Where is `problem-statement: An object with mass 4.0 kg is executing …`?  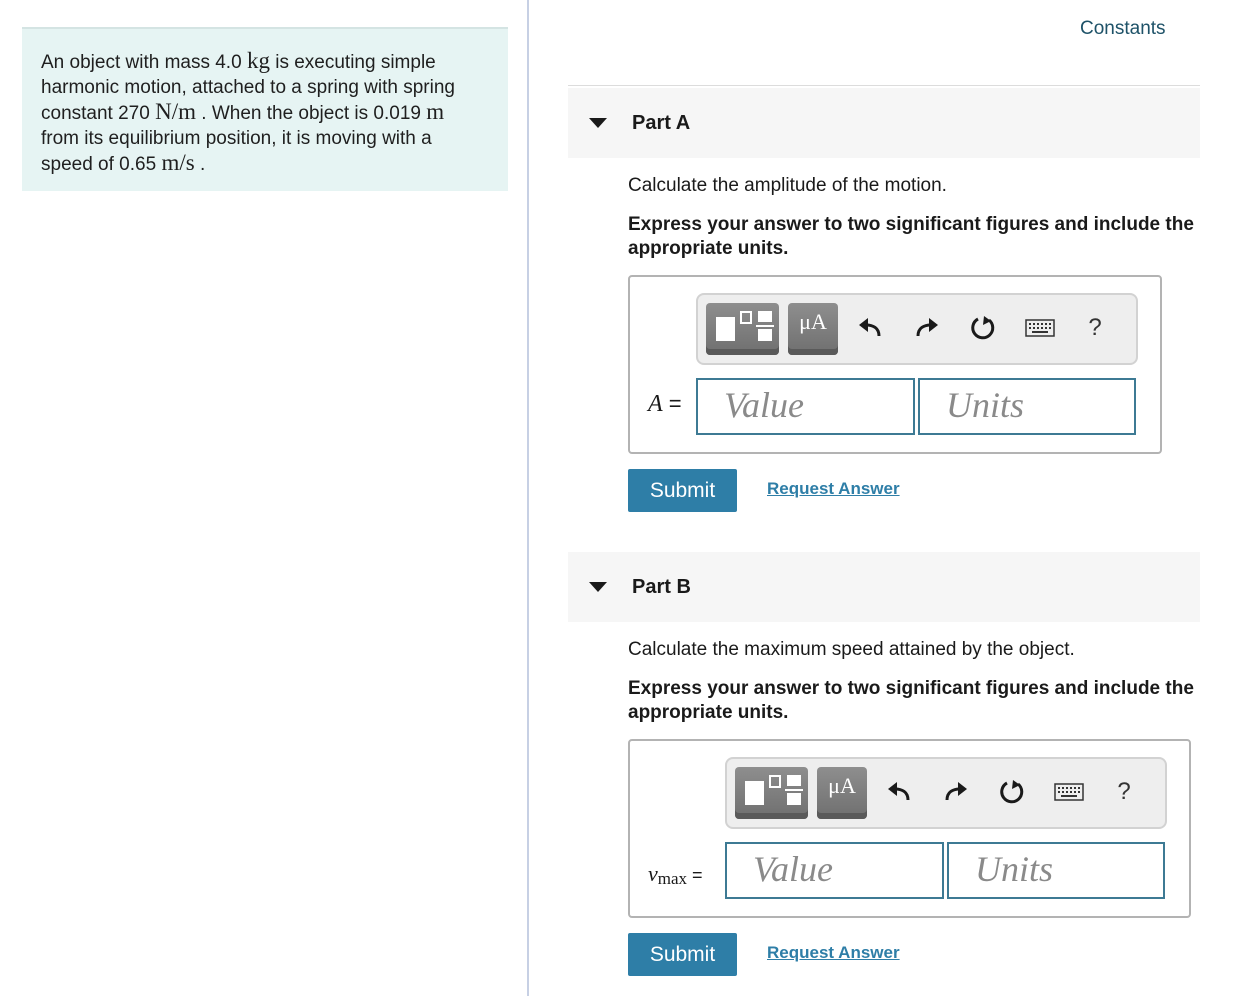 problem-statement: An object with mass 4.0 kg is executing … is located at coordinates (265, 109).